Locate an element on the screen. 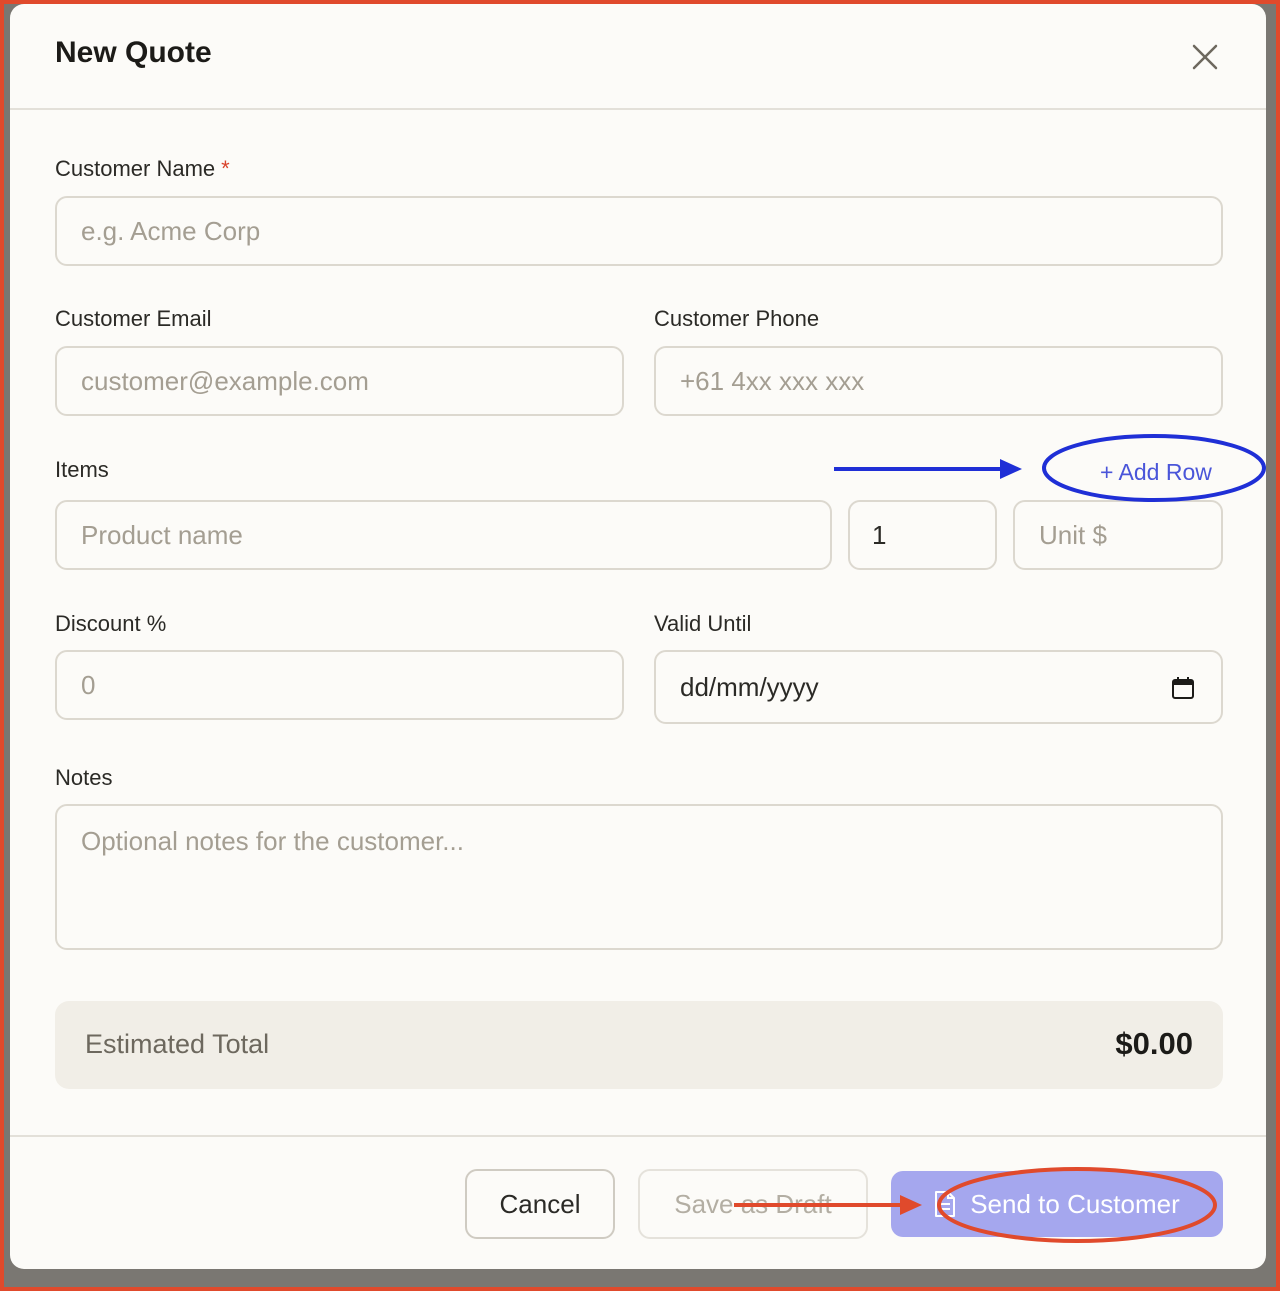 This screenshot has width=1280, height=1291. customer-phone-placeholder: +61 4xx xxx xxx is located at coordinates (772, 380).